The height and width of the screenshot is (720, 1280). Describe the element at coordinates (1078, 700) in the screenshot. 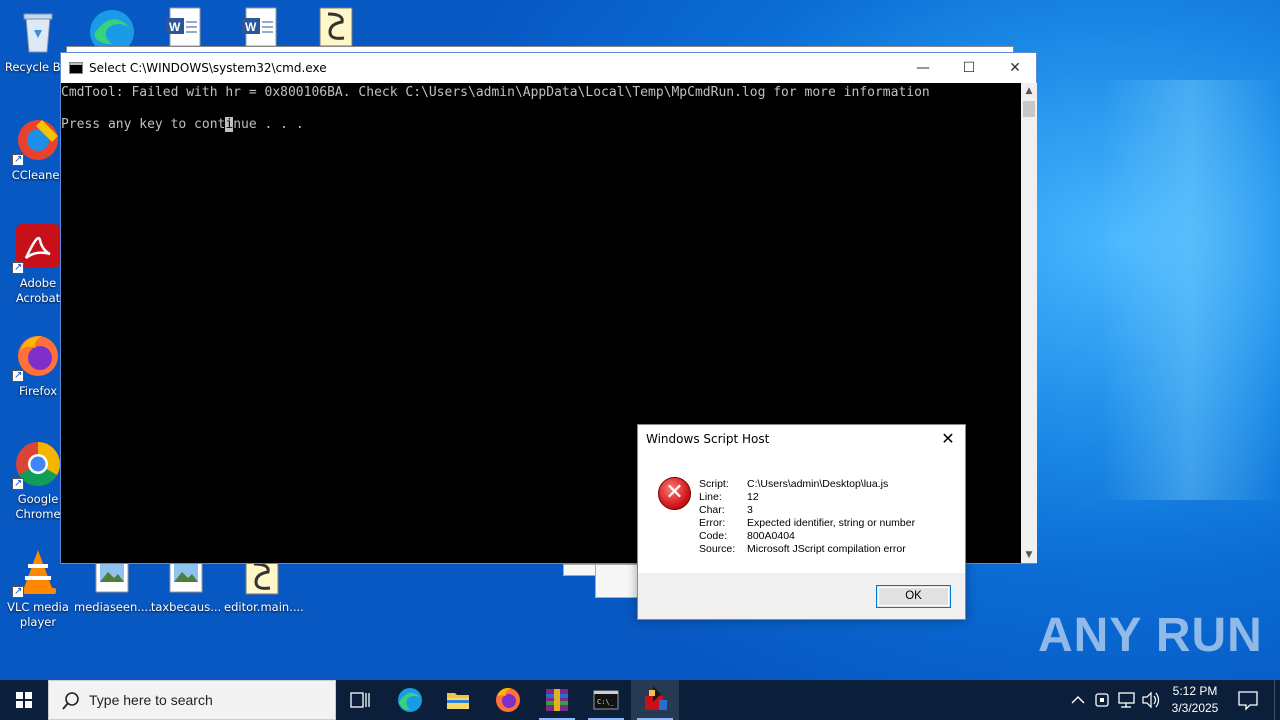

I see `chevron-up-icon` at that location.